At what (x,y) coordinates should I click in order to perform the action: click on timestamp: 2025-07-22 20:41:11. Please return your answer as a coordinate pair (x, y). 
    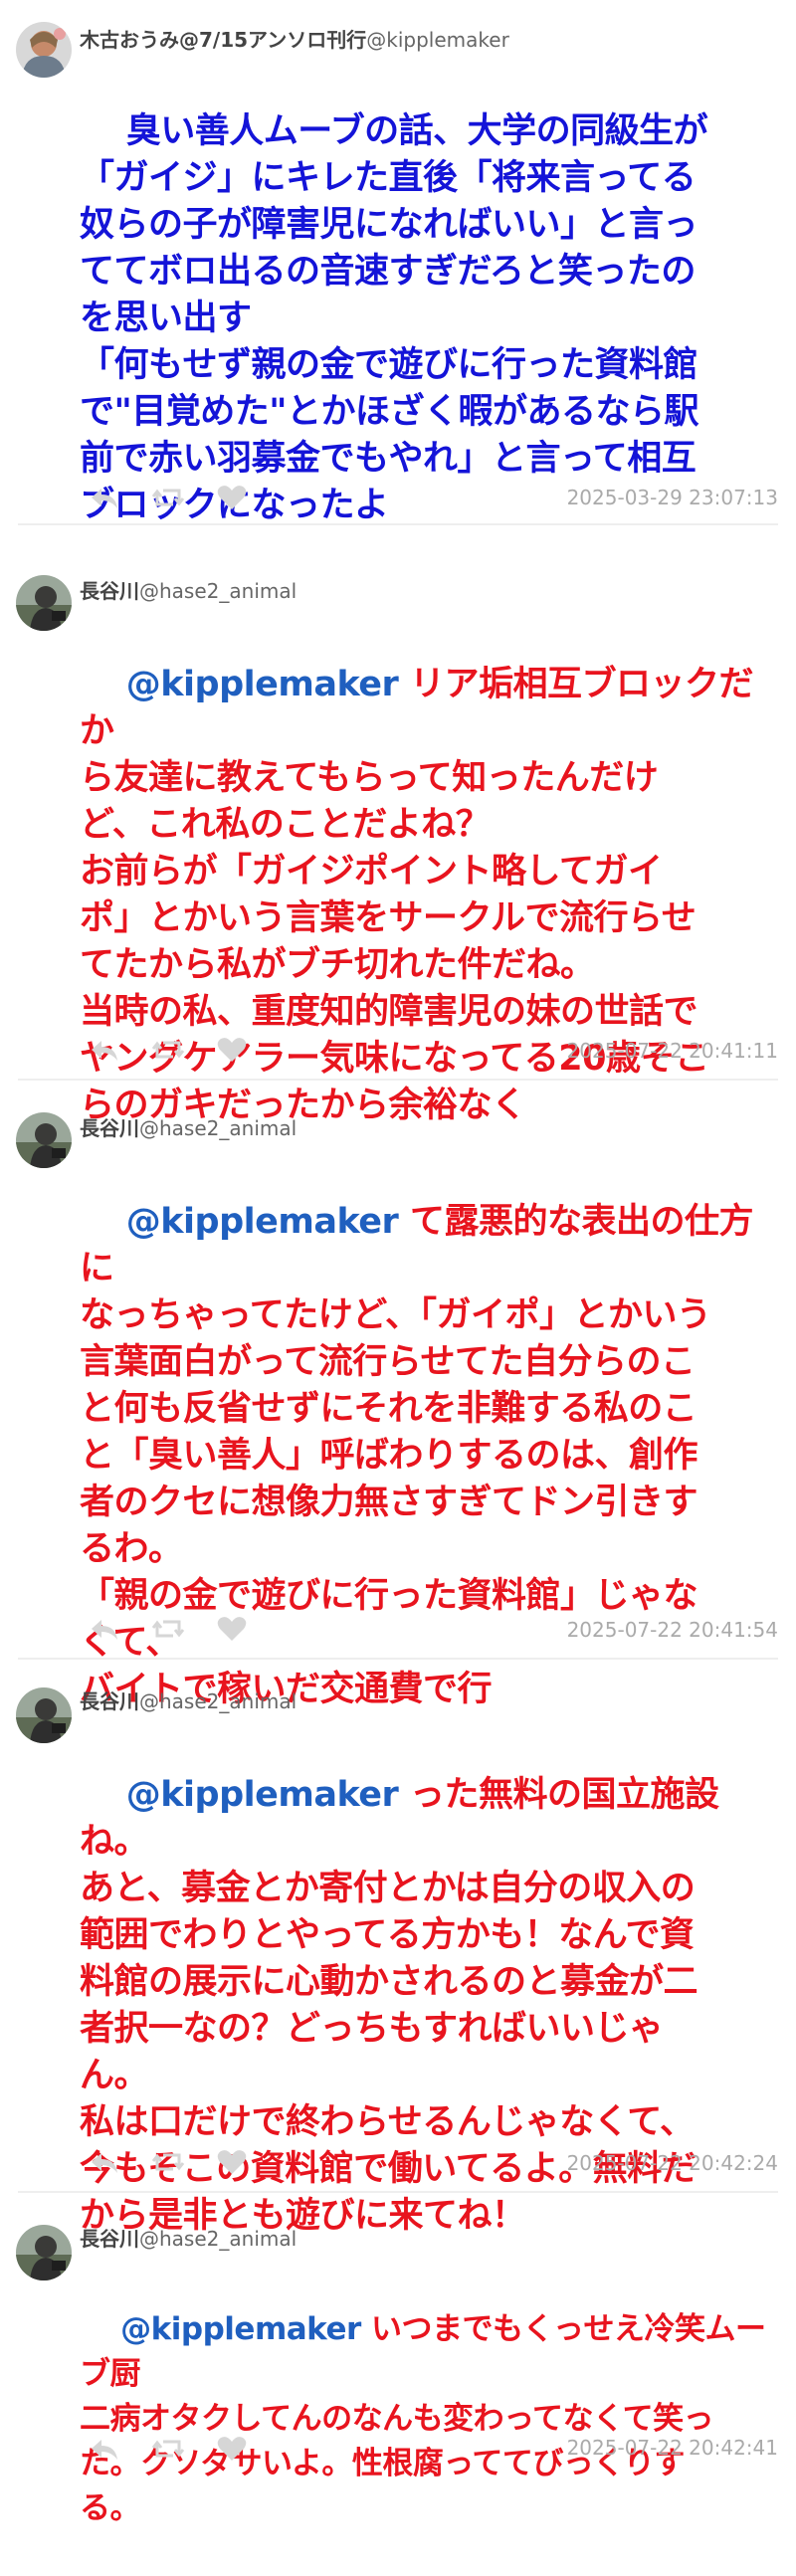
    Looking at the image, I should click on (672, 1051).